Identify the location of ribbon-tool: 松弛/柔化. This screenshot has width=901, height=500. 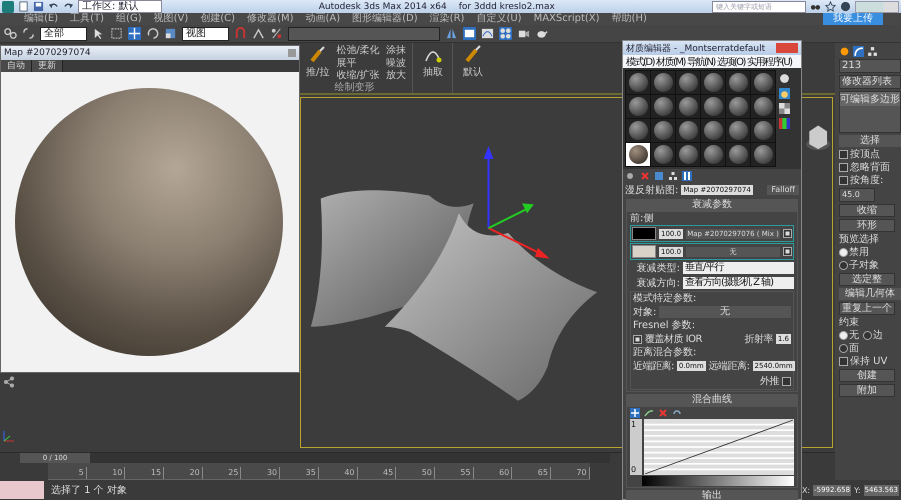
(358, 51).